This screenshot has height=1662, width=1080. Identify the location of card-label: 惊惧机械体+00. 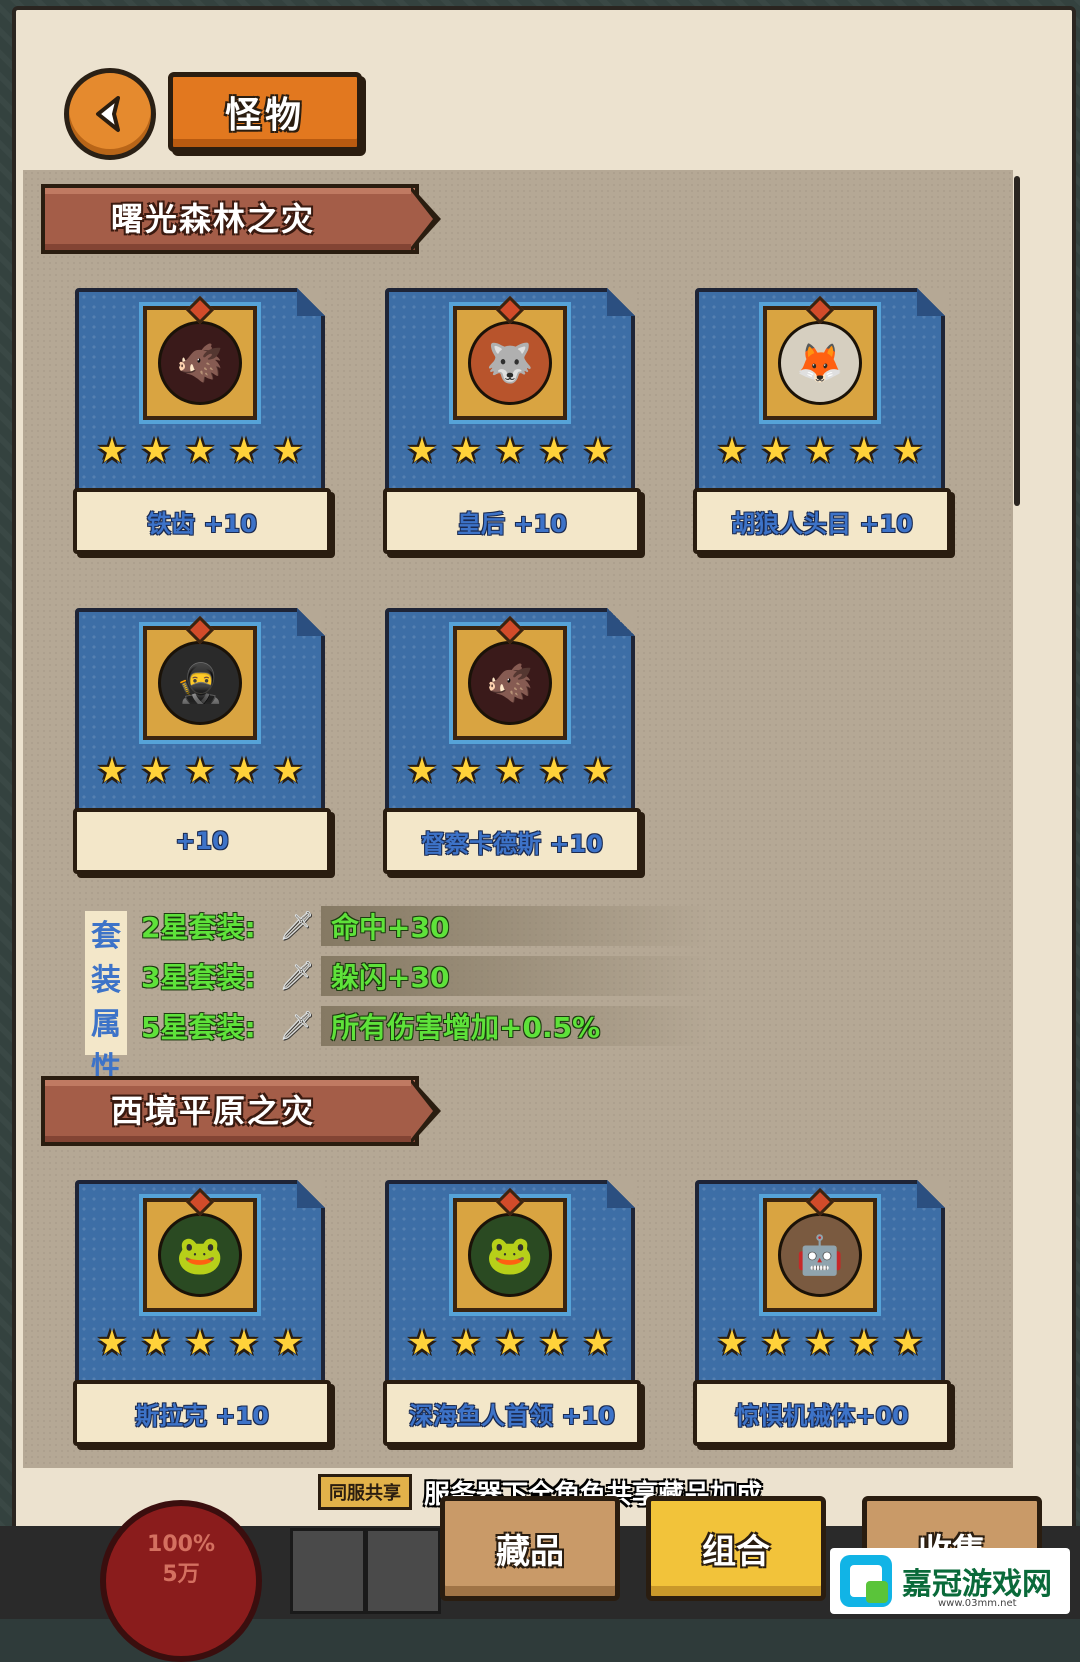
(822, 1413).